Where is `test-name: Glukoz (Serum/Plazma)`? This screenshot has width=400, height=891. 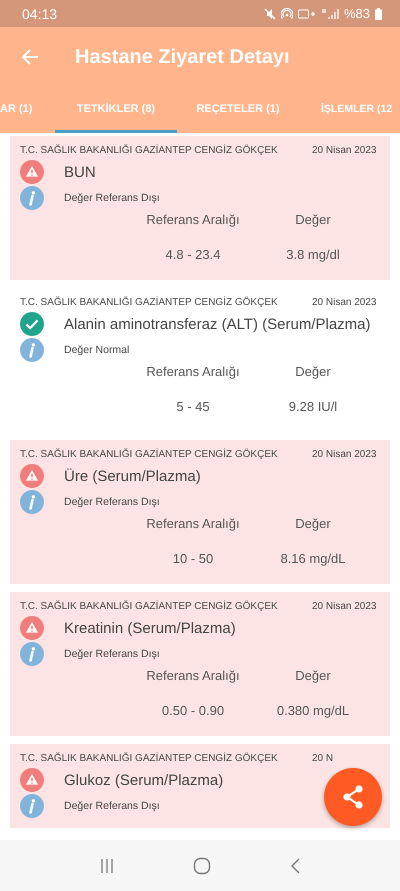
test-name: Glukoz (Serum/Plazma) is located at coordinates (144, 780).